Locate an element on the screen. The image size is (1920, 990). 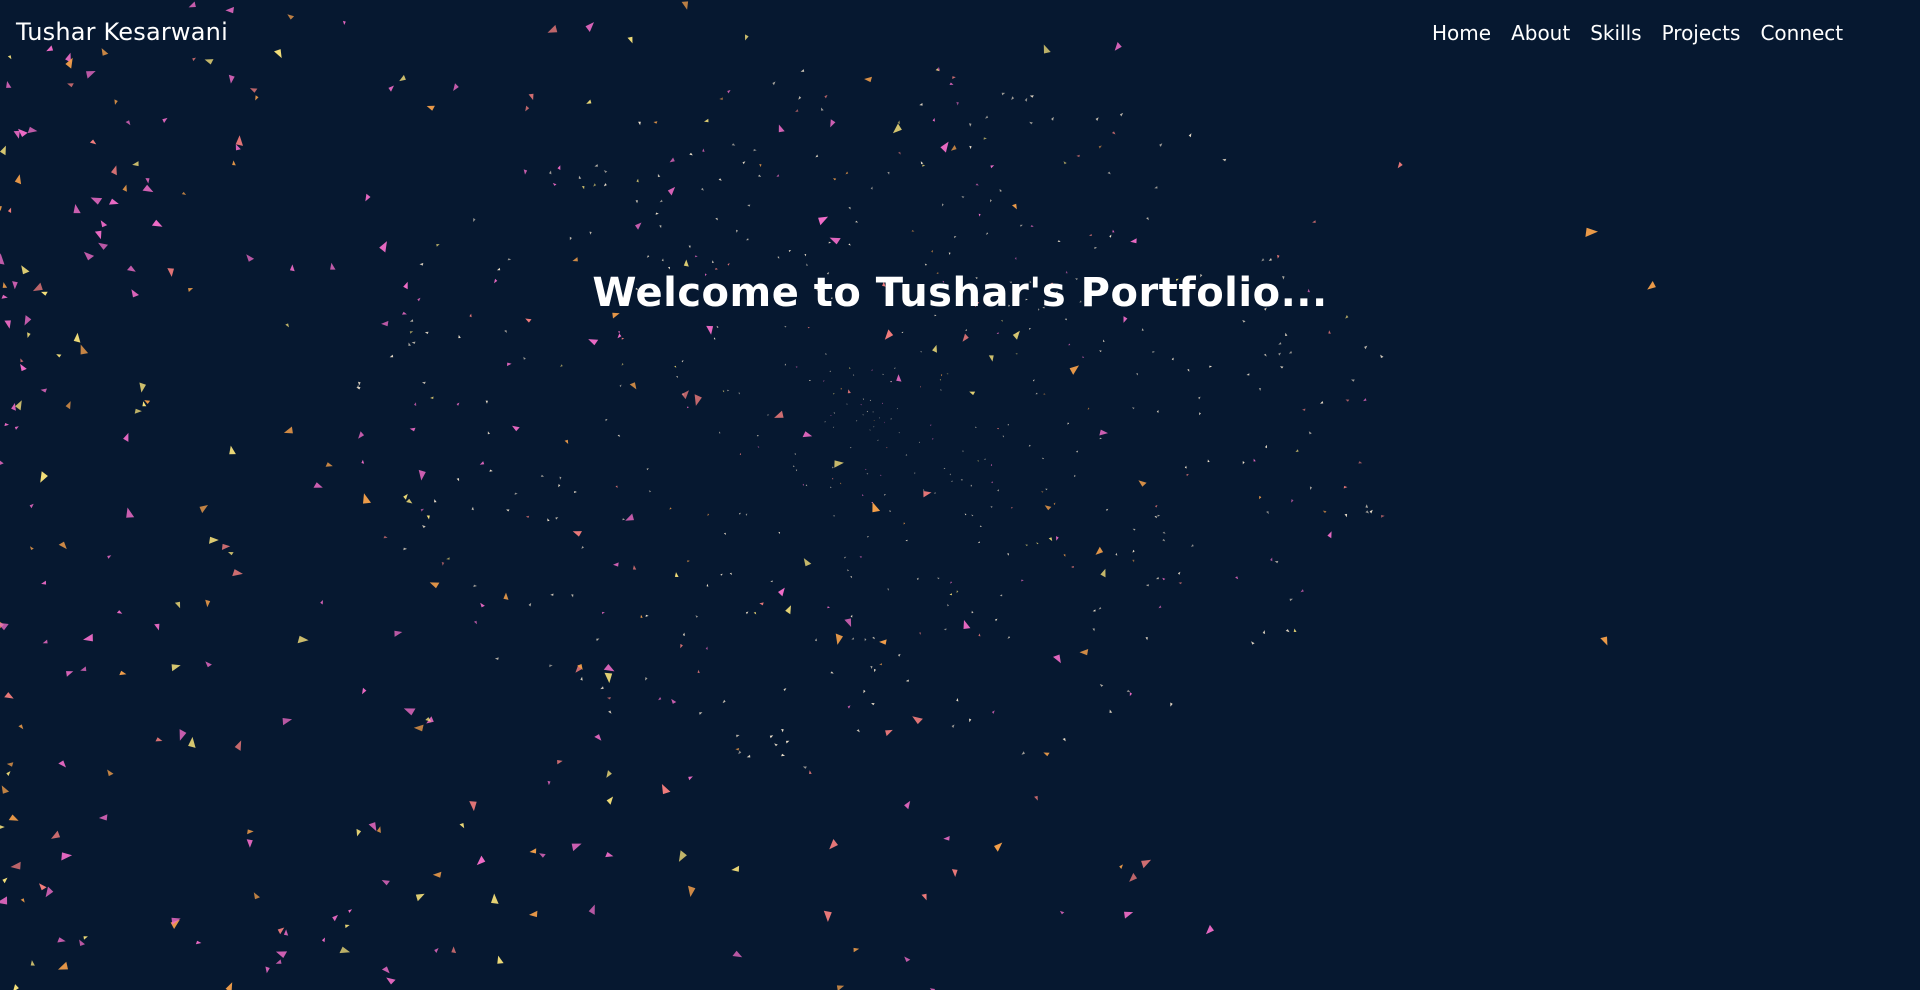
nav-link-skills: Skills is located at coordinates (1615, 33).